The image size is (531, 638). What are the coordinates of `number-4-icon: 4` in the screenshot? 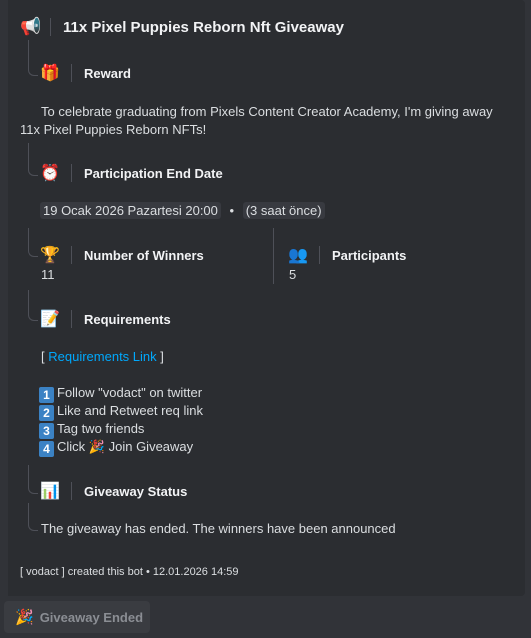 It's located at (46, 449).